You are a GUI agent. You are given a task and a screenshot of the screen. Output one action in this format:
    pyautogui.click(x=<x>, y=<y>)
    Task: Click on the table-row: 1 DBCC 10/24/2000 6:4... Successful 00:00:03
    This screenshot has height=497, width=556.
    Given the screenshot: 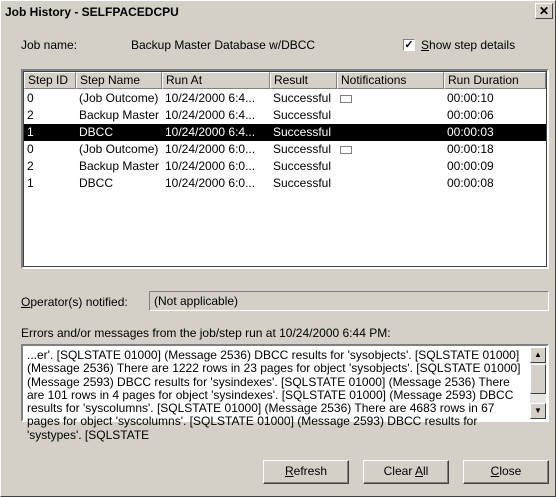 What is the action you would take?
    pyautogui.click(x=285, y=132)
    